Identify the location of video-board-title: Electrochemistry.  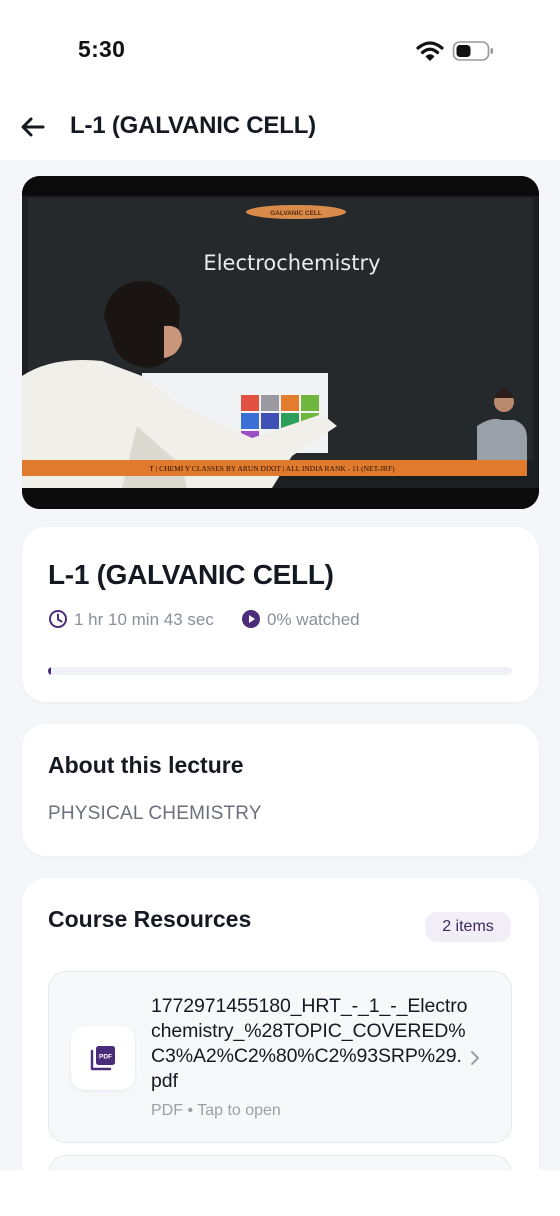
(291, 263).